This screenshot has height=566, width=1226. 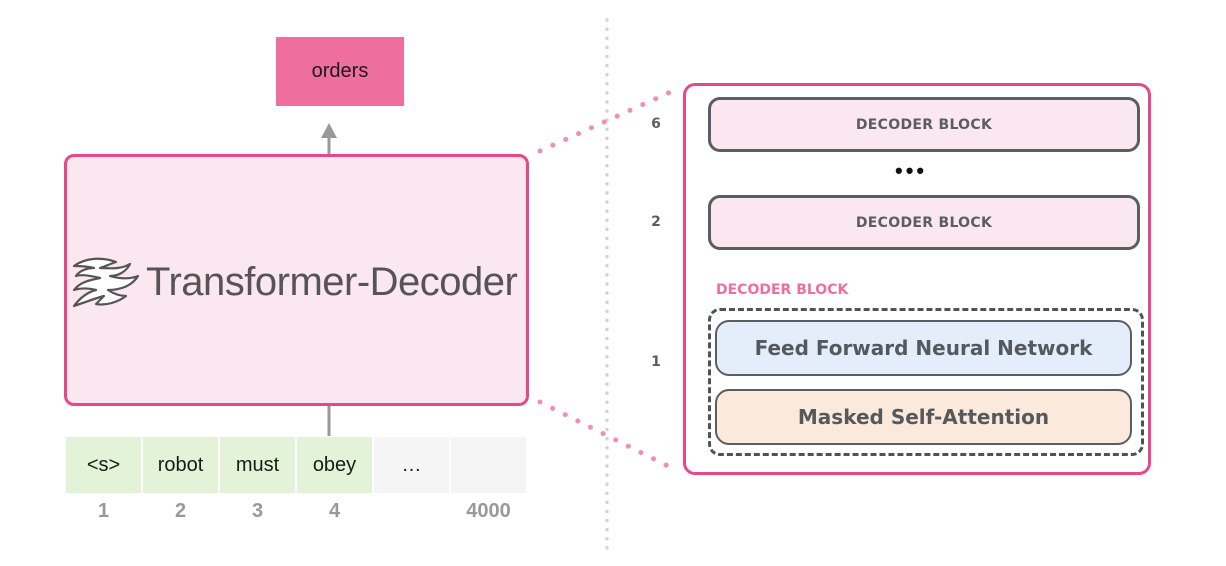 I want to click on feed-forward-label: Feed Forward Neural Network, so click(x=923, y=348).